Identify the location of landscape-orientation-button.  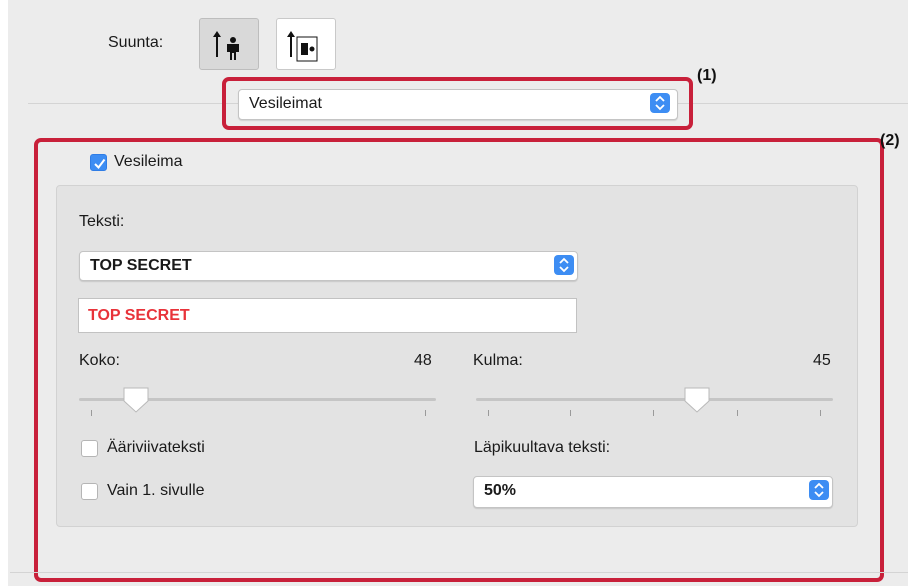
(306, 44).